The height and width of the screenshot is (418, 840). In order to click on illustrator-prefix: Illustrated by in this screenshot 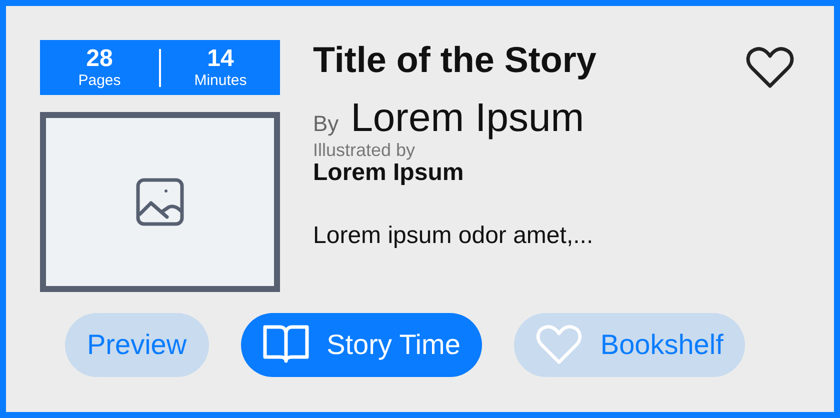, I will do `click(364, 150)`.